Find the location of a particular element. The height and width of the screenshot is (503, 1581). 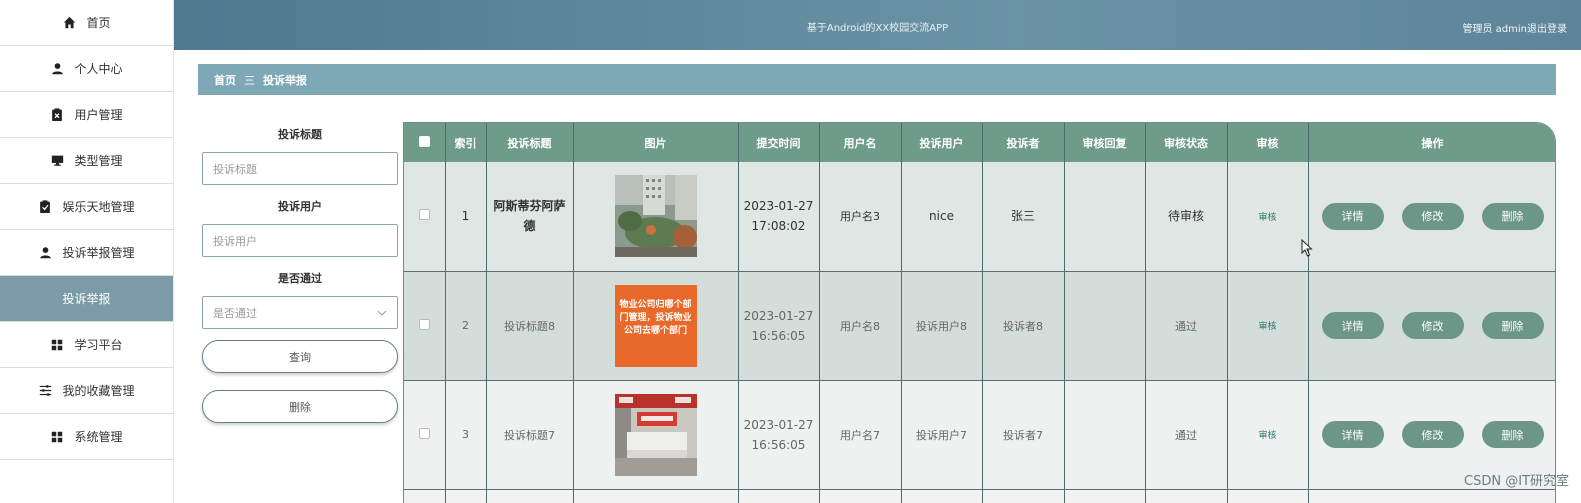

row-index: 3 is located at coordinates (466, 435).